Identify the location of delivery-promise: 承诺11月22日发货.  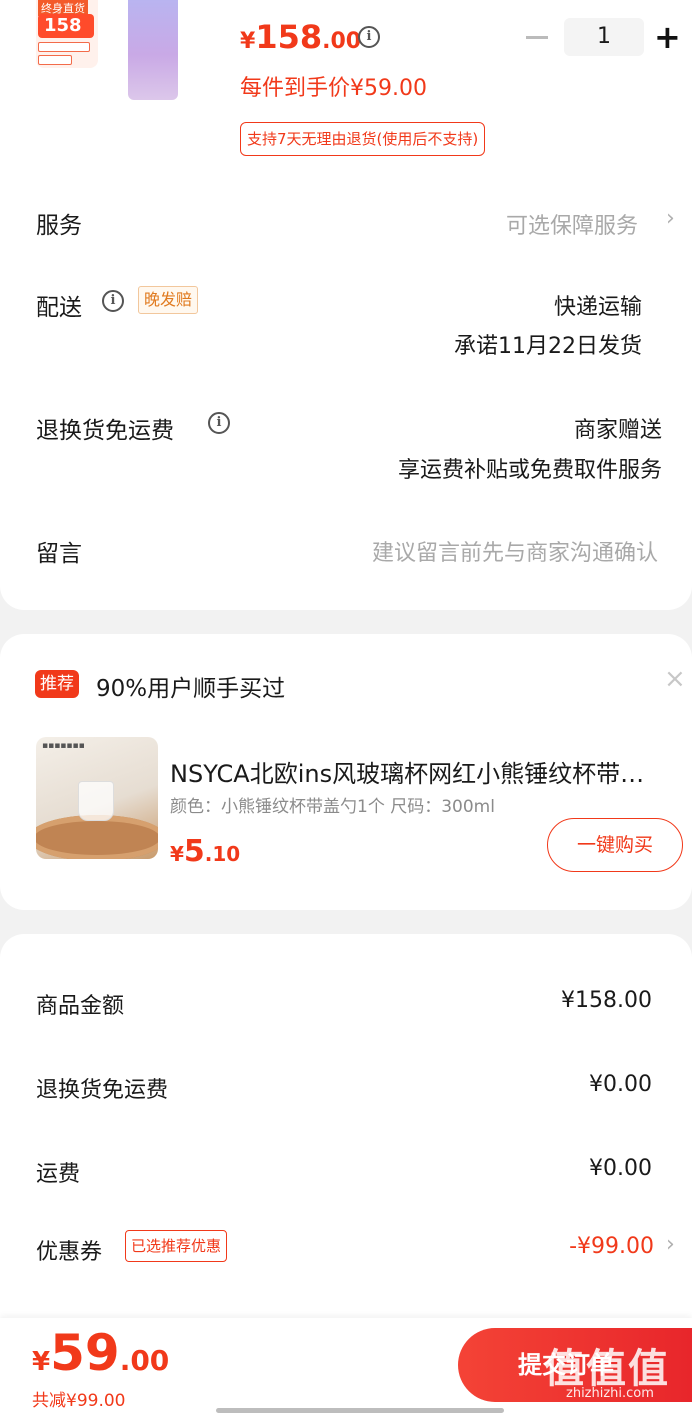
(548, 346).